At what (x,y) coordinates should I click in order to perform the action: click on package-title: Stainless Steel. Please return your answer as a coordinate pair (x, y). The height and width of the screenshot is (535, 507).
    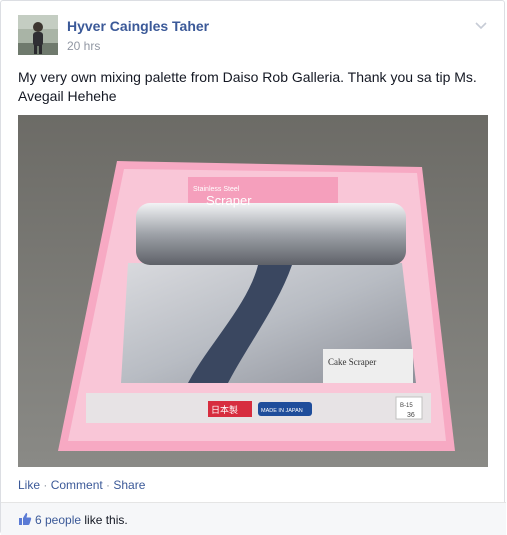
    Looking at the image, I should click on (216, 189).